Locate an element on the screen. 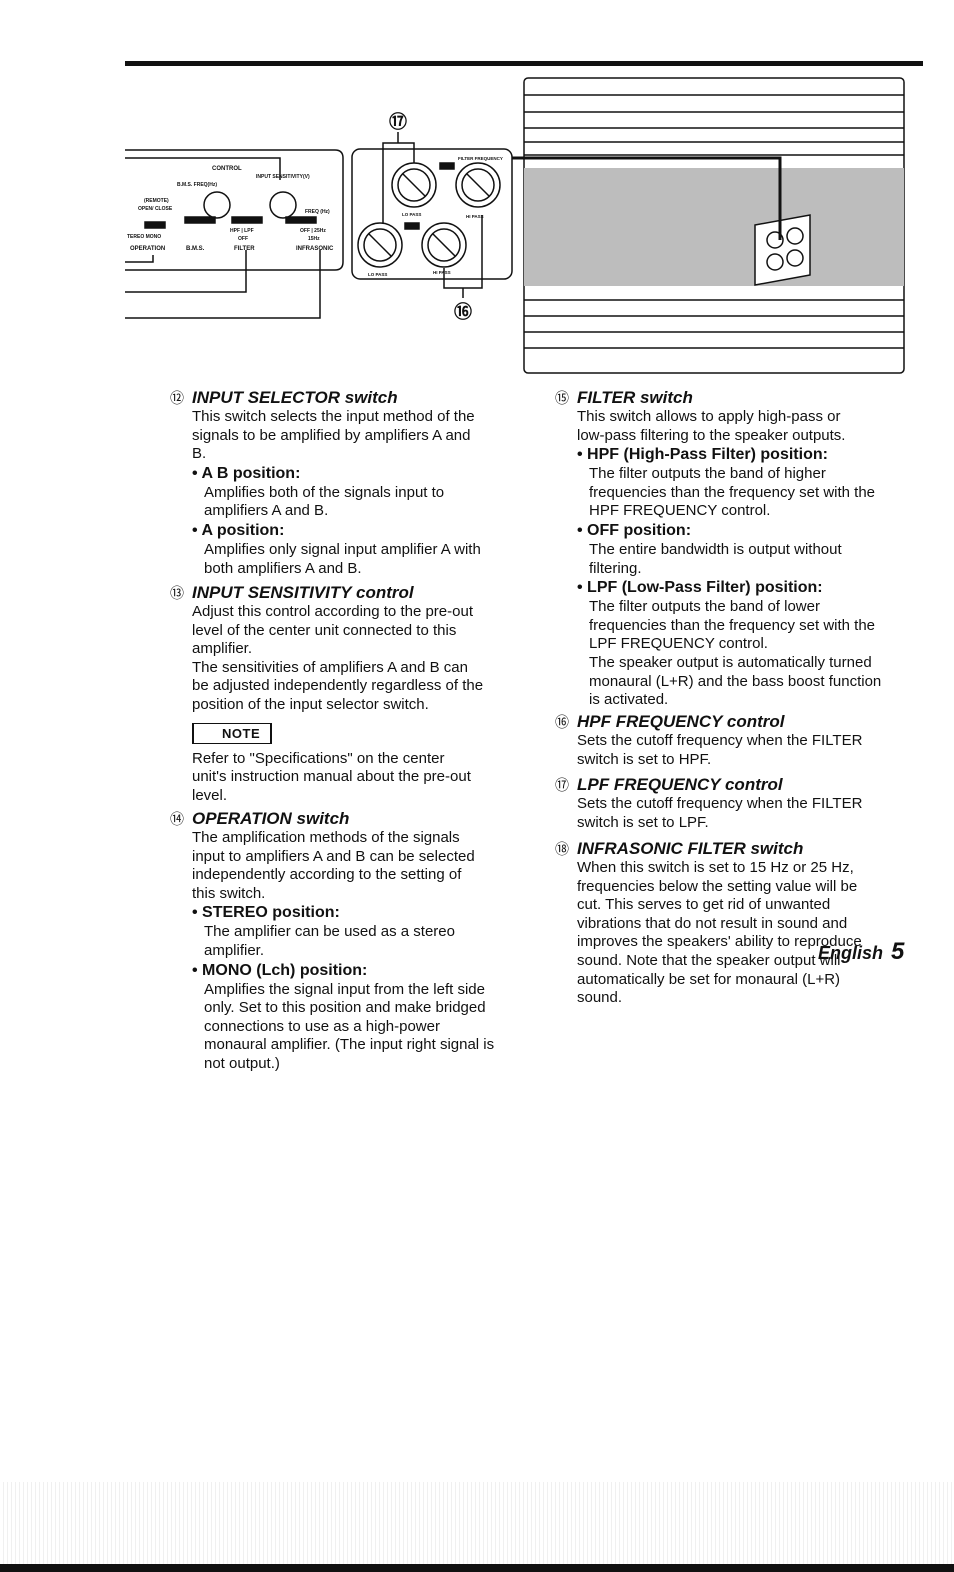  bullet-heading: • A position: is located at coordinates (238, 530).